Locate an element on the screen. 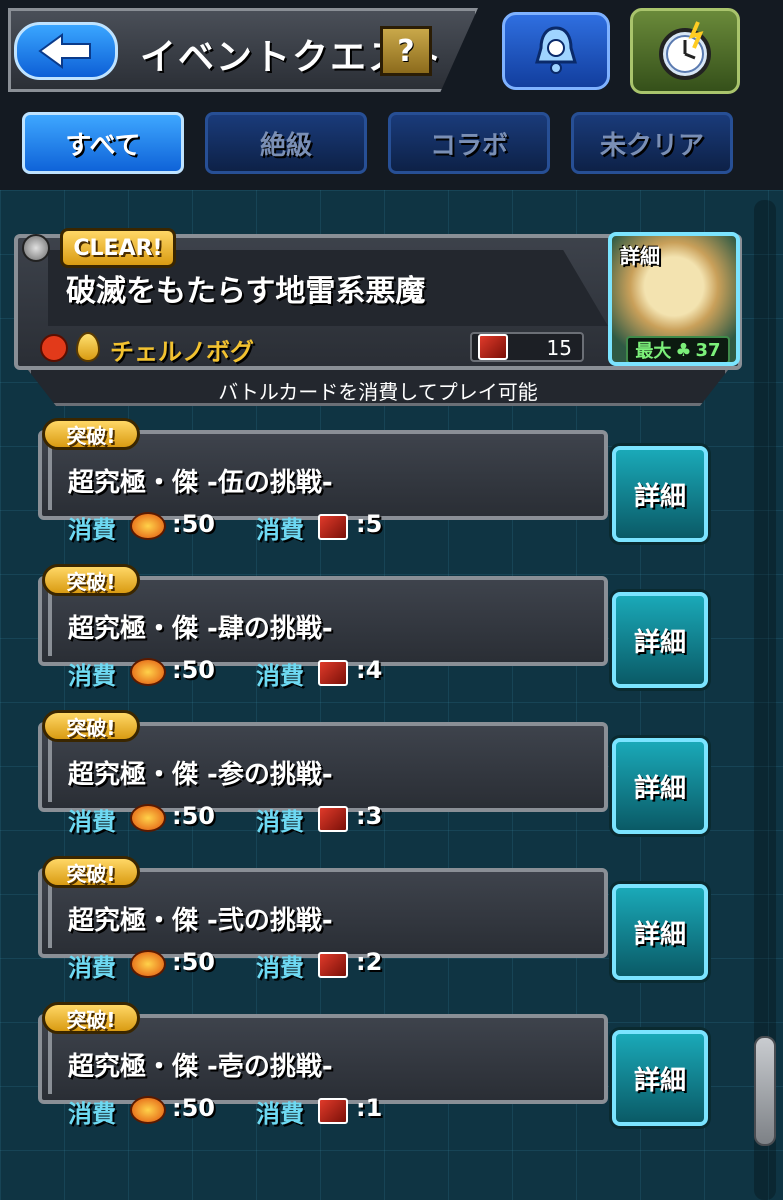  boss-name: チェルノボグ is located at coordinates (182, 352).